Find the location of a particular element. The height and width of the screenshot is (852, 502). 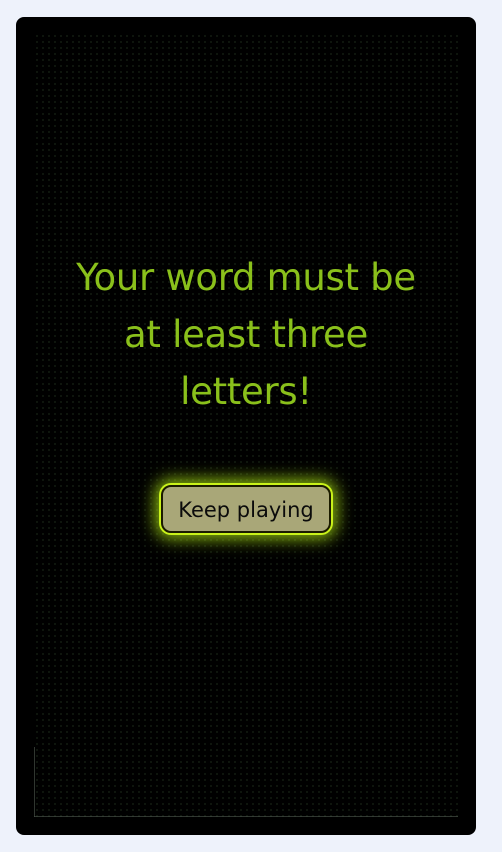

bottom-border-line is located at coordinates (246, 816).